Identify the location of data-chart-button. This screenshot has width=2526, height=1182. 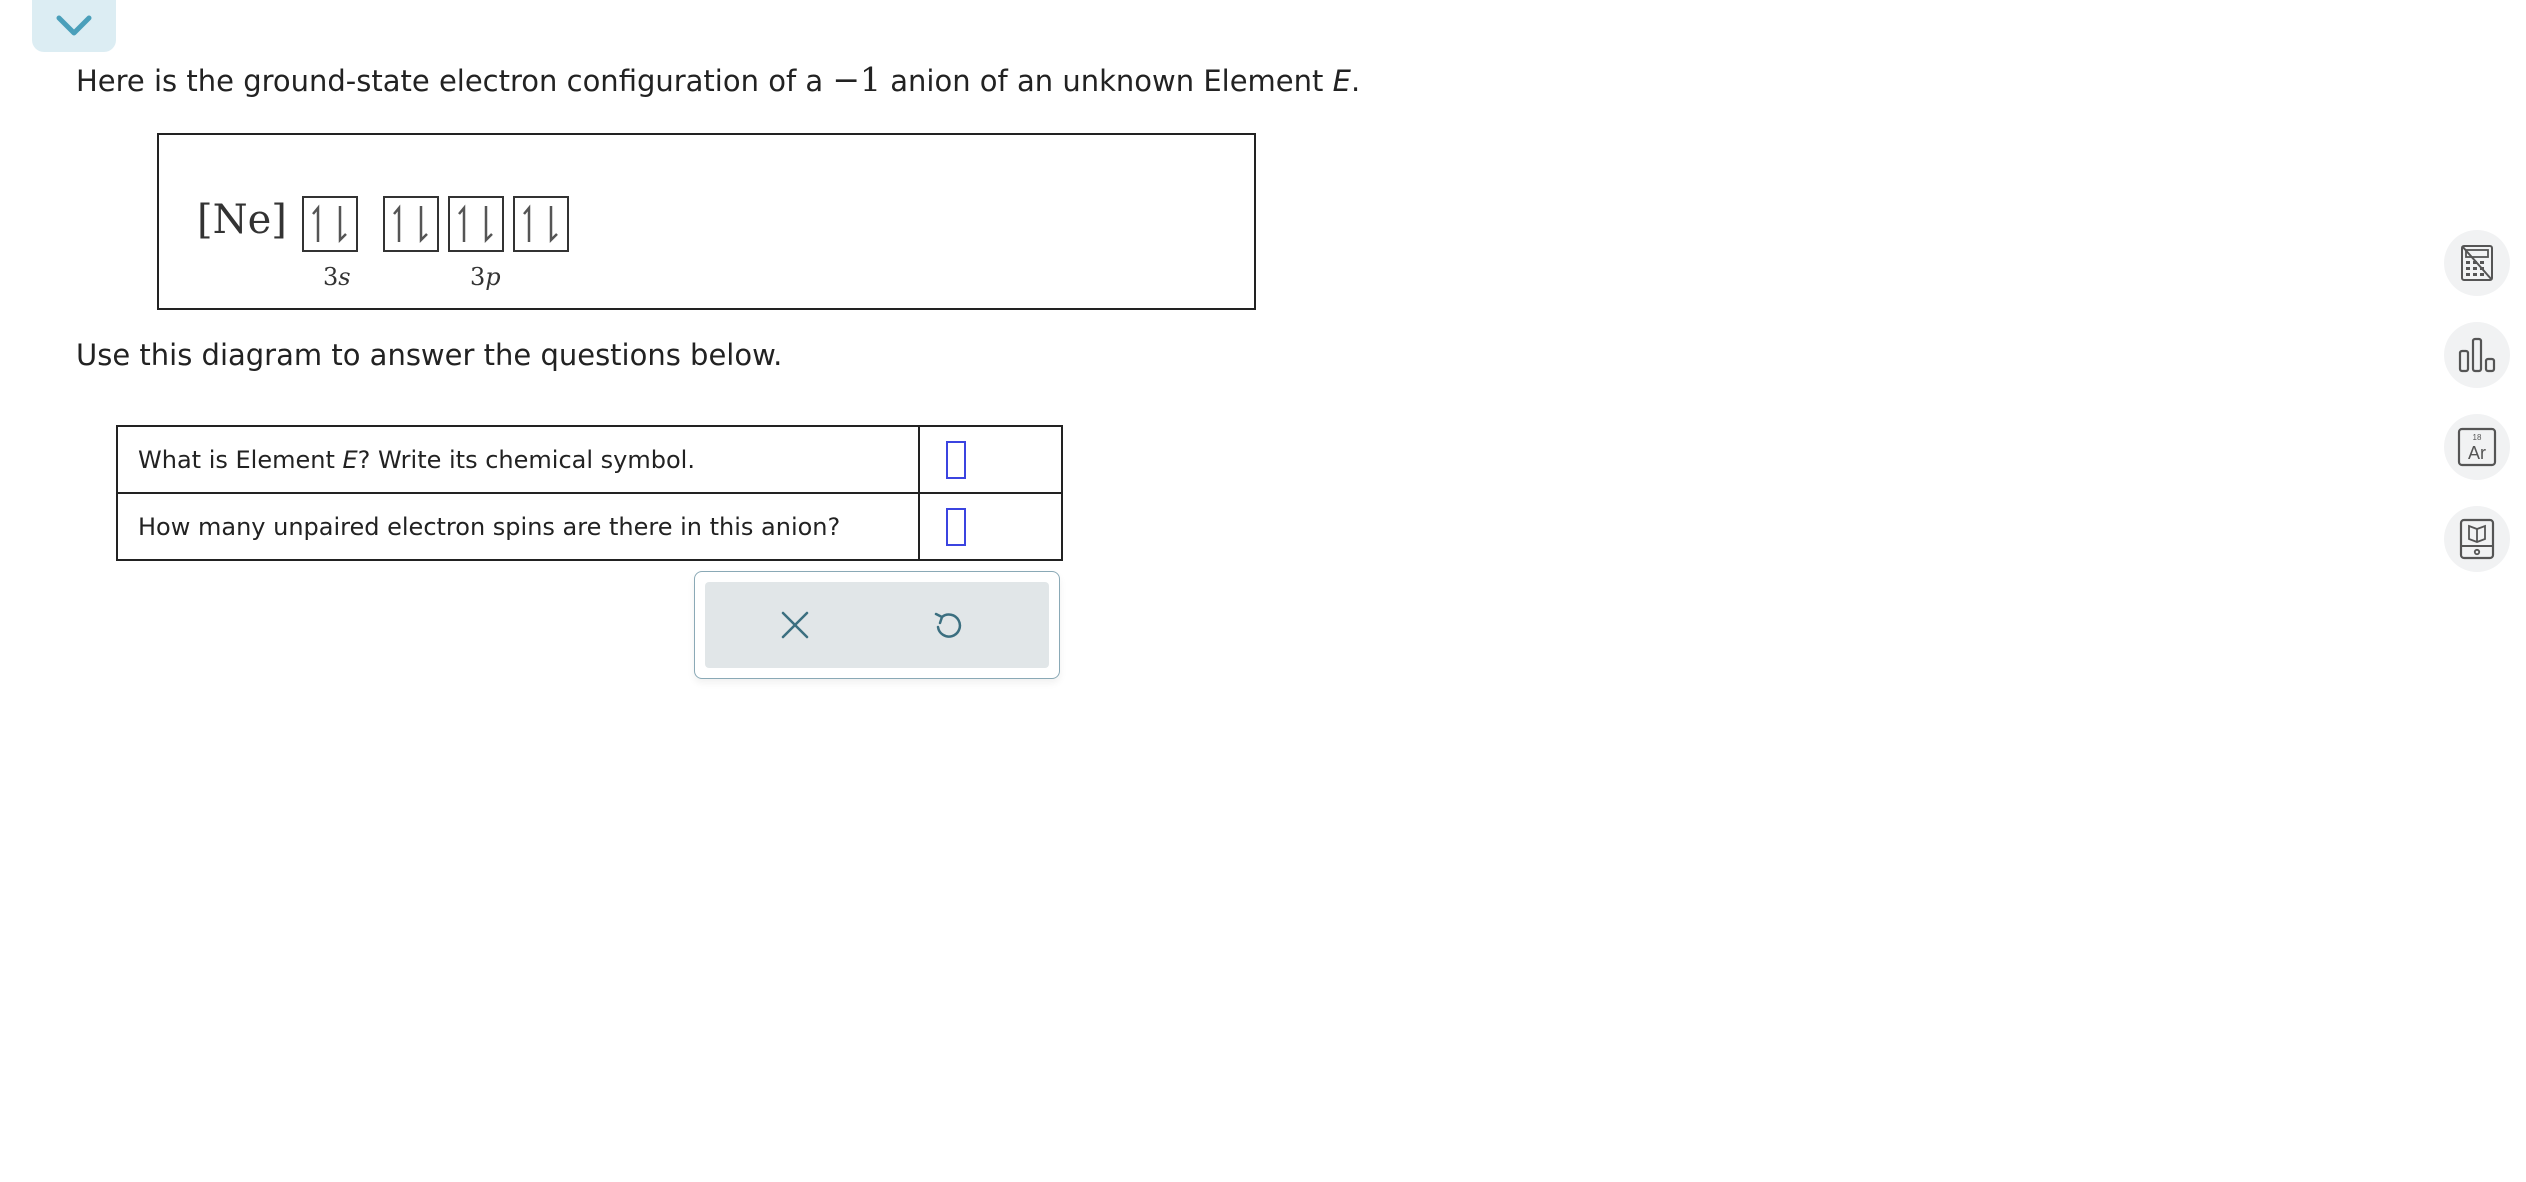
(2477, 355).